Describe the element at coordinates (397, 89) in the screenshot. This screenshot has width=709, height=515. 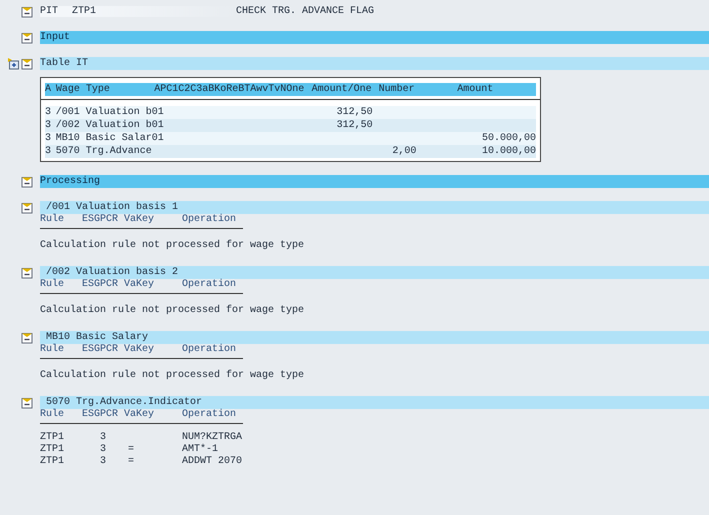
I see `column-header: Number` at that location.